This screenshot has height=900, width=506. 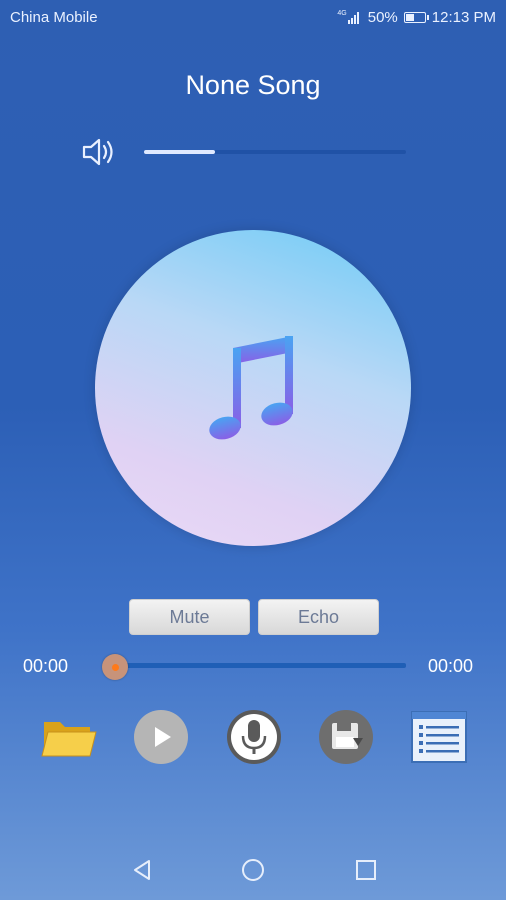 I want to click on battery-percent: 50%, so click(x=382, y=17).